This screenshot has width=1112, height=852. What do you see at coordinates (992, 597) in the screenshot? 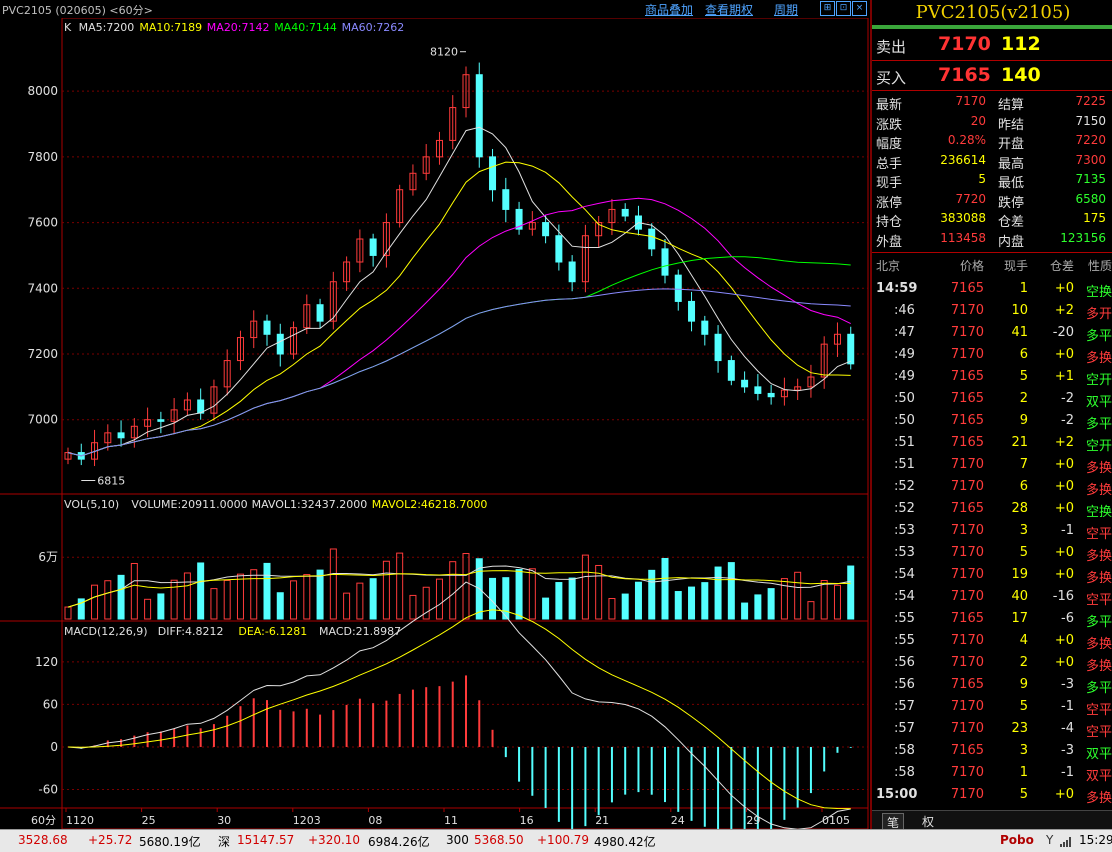
I see `tick-row: :54 7170 40 -16 空平` at bounding box center [992, 597].